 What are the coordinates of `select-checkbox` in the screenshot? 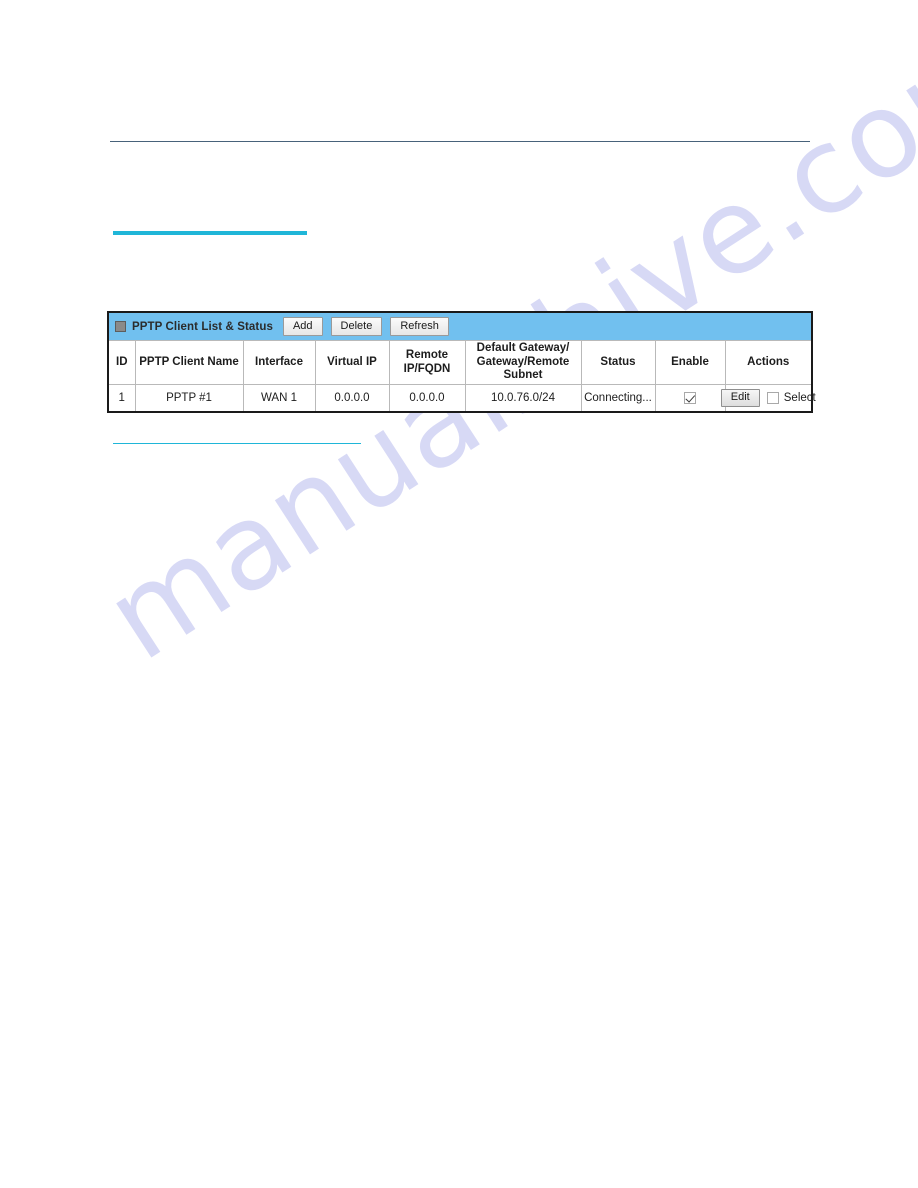 It's located at (772, 397).